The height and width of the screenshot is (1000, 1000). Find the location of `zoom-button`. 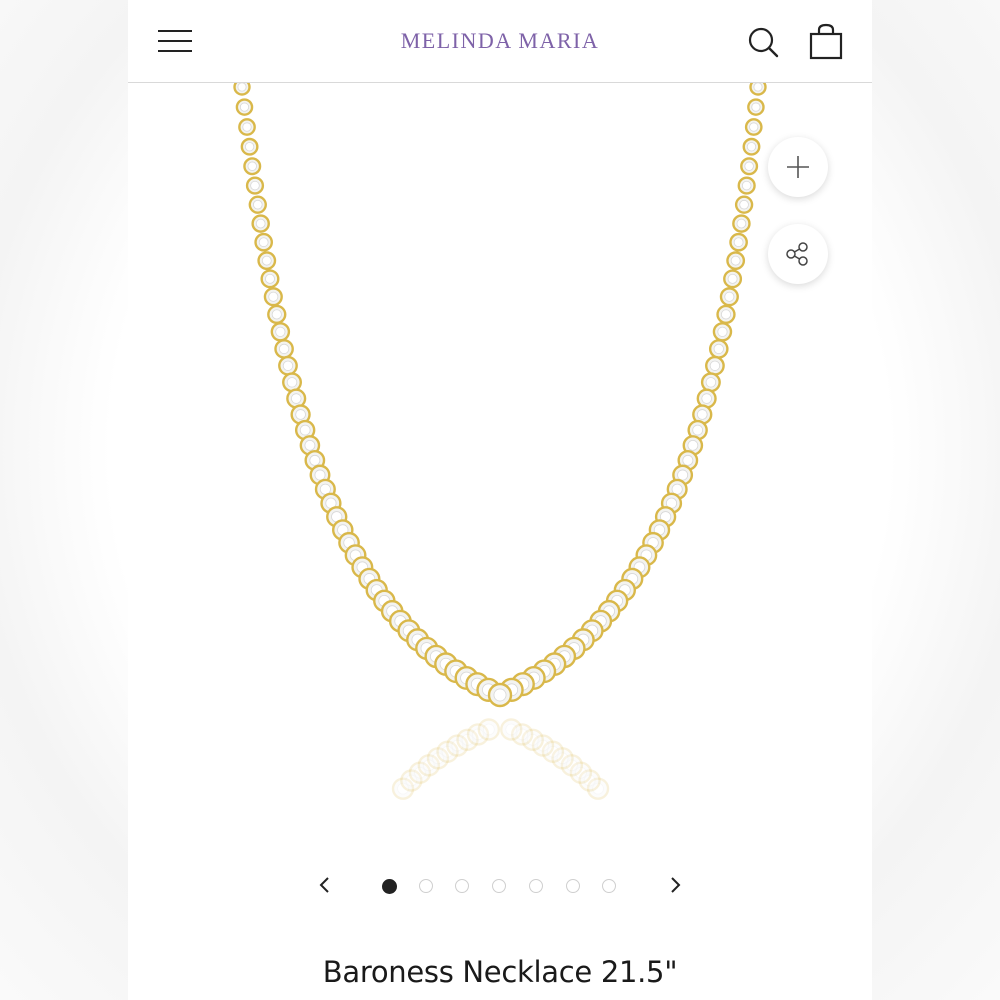

zoom-button is located at coordinates (798, 167).